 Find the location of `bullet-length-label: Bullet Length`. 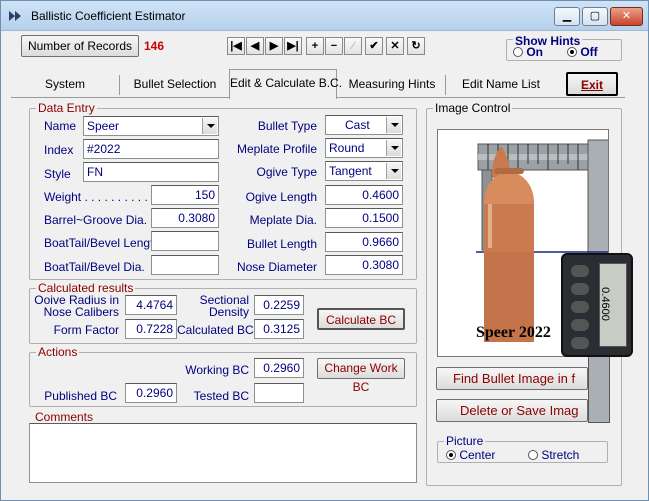

bullet-length-label: Bullet Length is located at coordinates (281, 244).